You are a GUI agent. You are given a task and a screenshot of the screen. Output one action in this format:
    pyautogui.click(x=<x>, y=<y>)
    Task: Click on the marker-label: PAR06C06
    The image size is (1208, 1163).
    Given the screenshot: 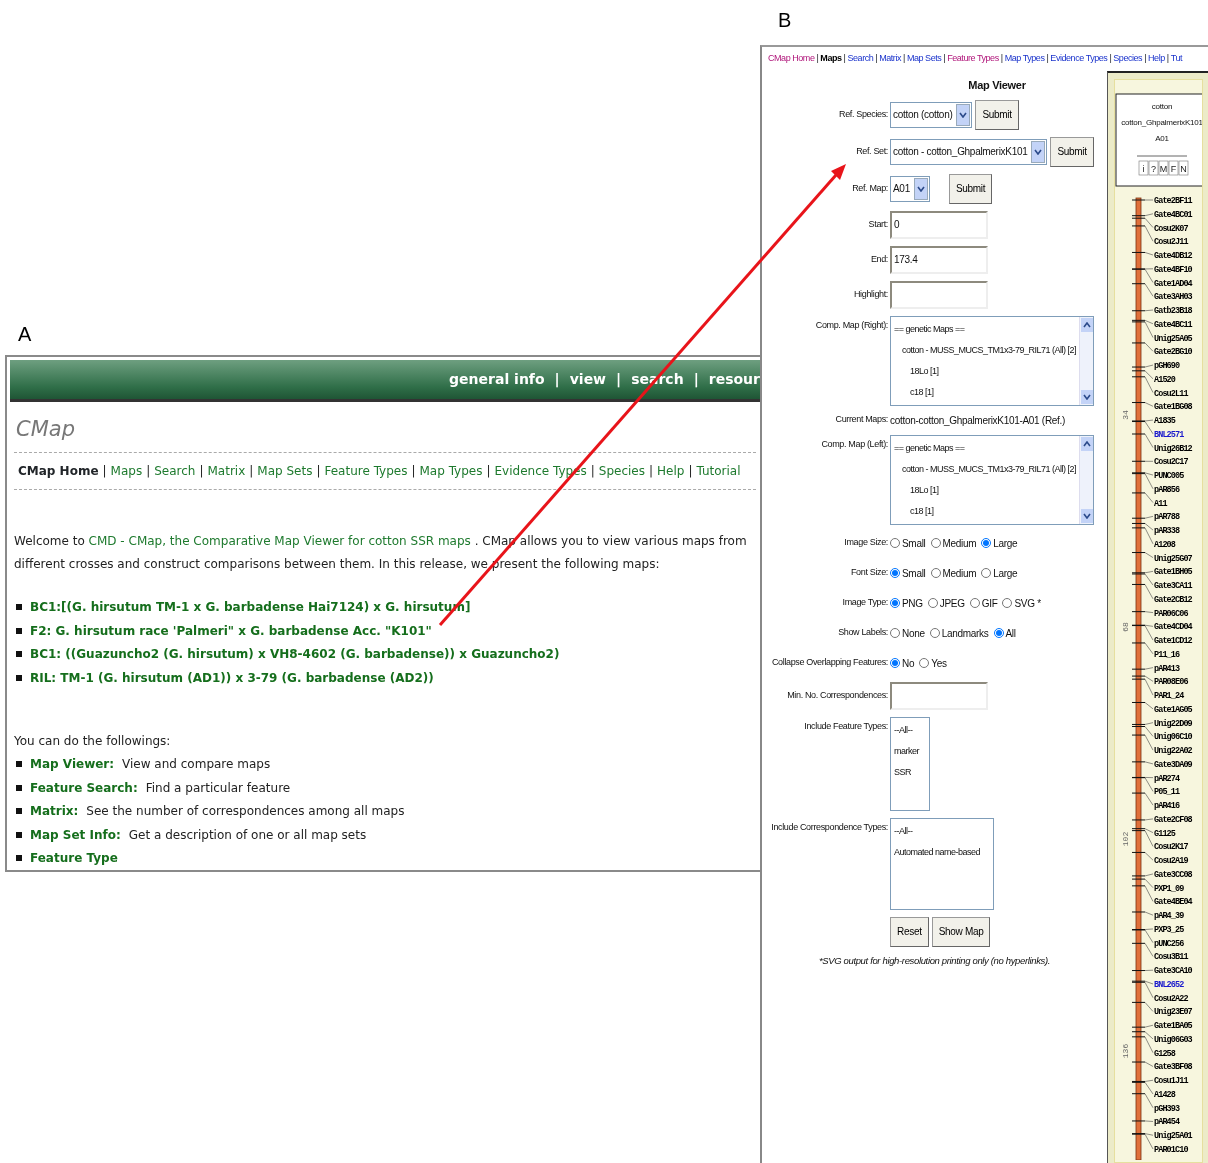 What is the action you would take?
    pyautogui.click(x=1171, y=613)
    